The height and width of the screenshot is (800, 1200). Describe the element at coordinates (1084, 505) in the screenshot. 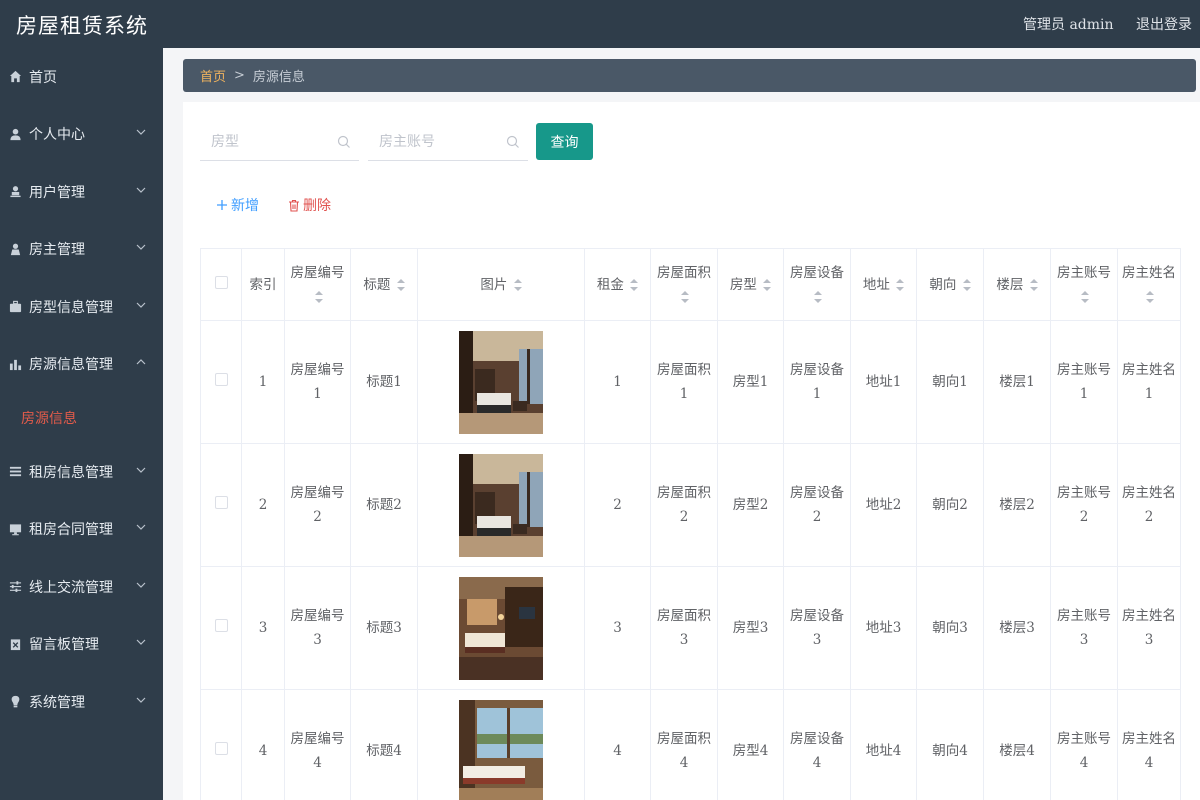

I see `cell-owner-account: 房主账号2` at that location.